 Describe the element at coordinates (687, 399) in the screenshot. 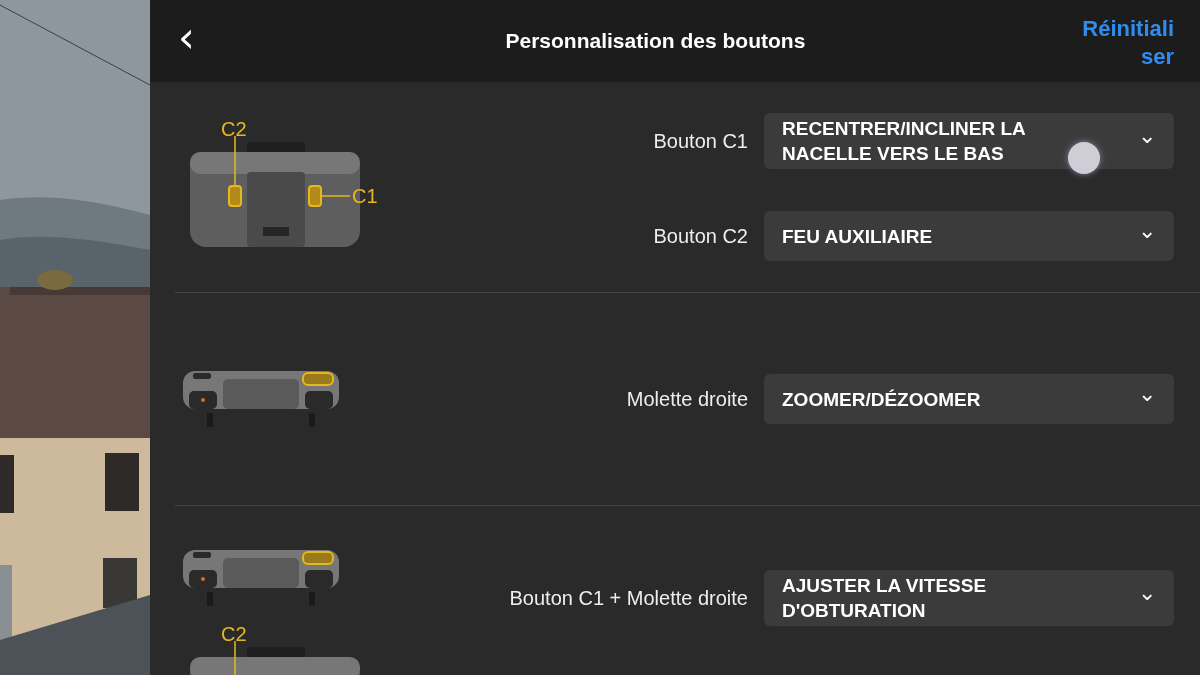

I see `setting-label: Molette droite` at that location.